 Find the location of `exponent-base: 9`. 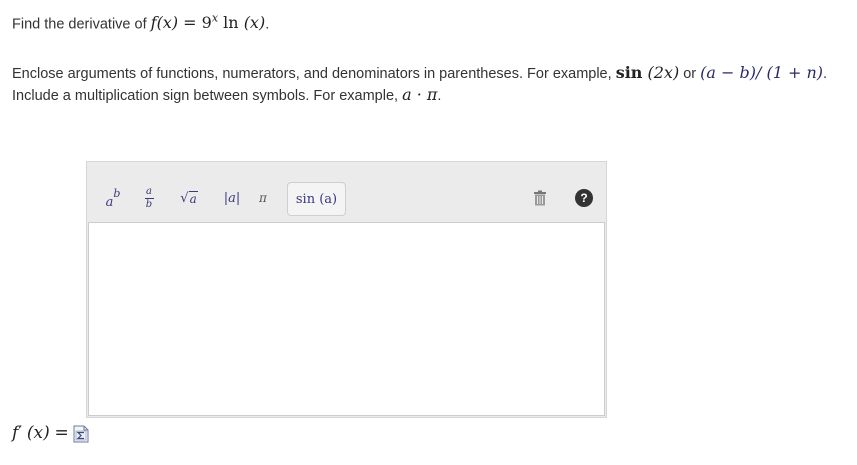

exponent-base: 9 is located at coordinates (206, 23).